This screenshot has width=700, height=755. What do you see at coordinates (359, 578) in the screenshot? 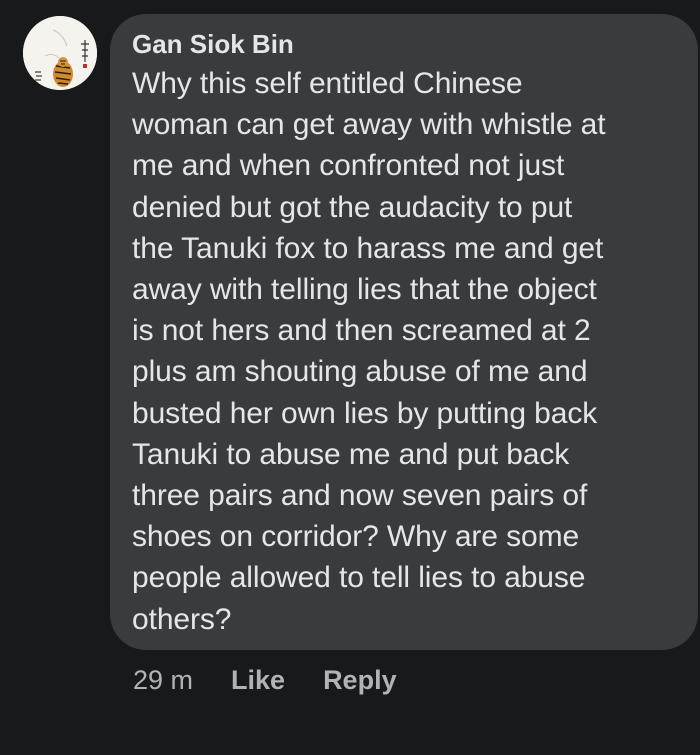
I see `comment-line: people allowed to tell lies to abuse` at bounding box center [359, 578].